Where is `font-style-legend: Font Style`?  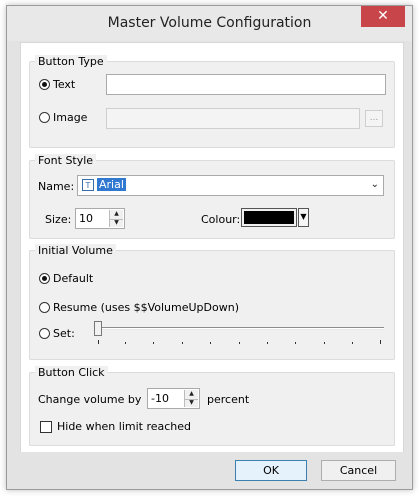 font-style-legend: Font Style is located at coordinates (66, 160).